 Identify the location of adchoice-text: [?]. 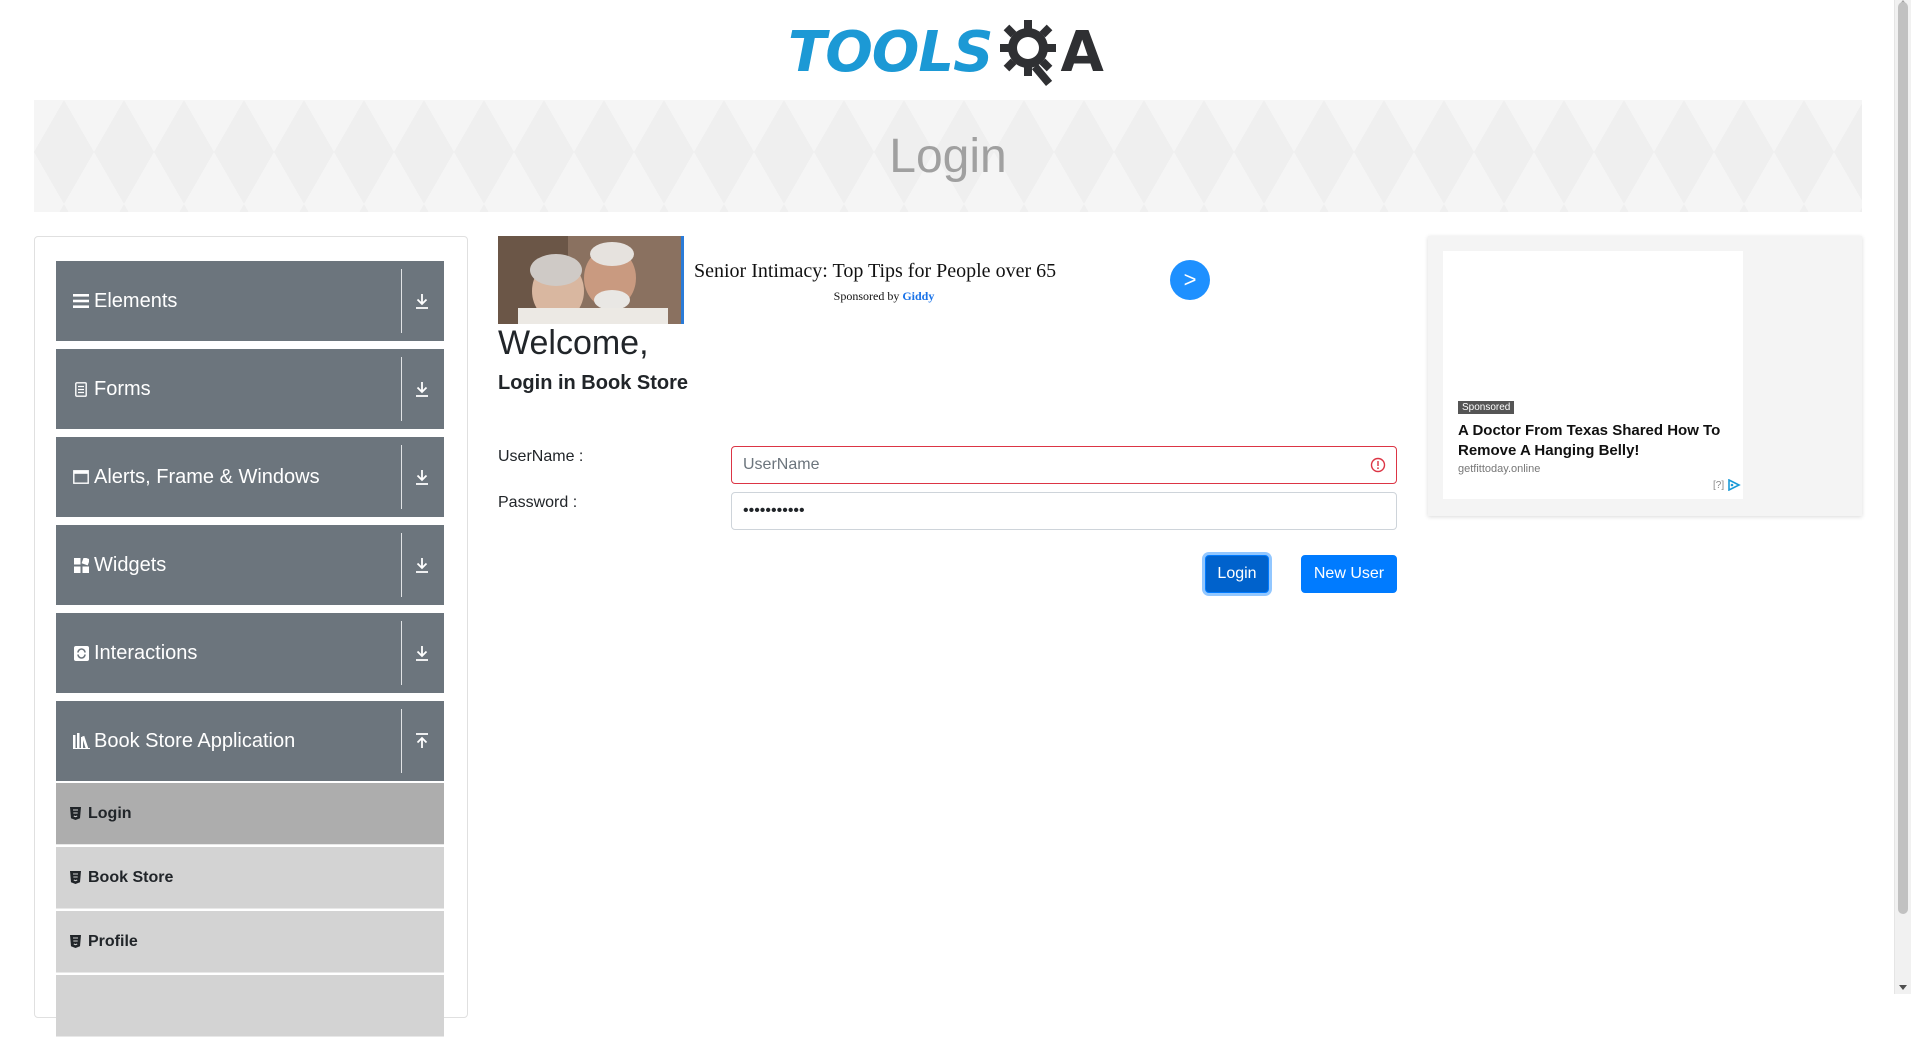
(1718, 485).